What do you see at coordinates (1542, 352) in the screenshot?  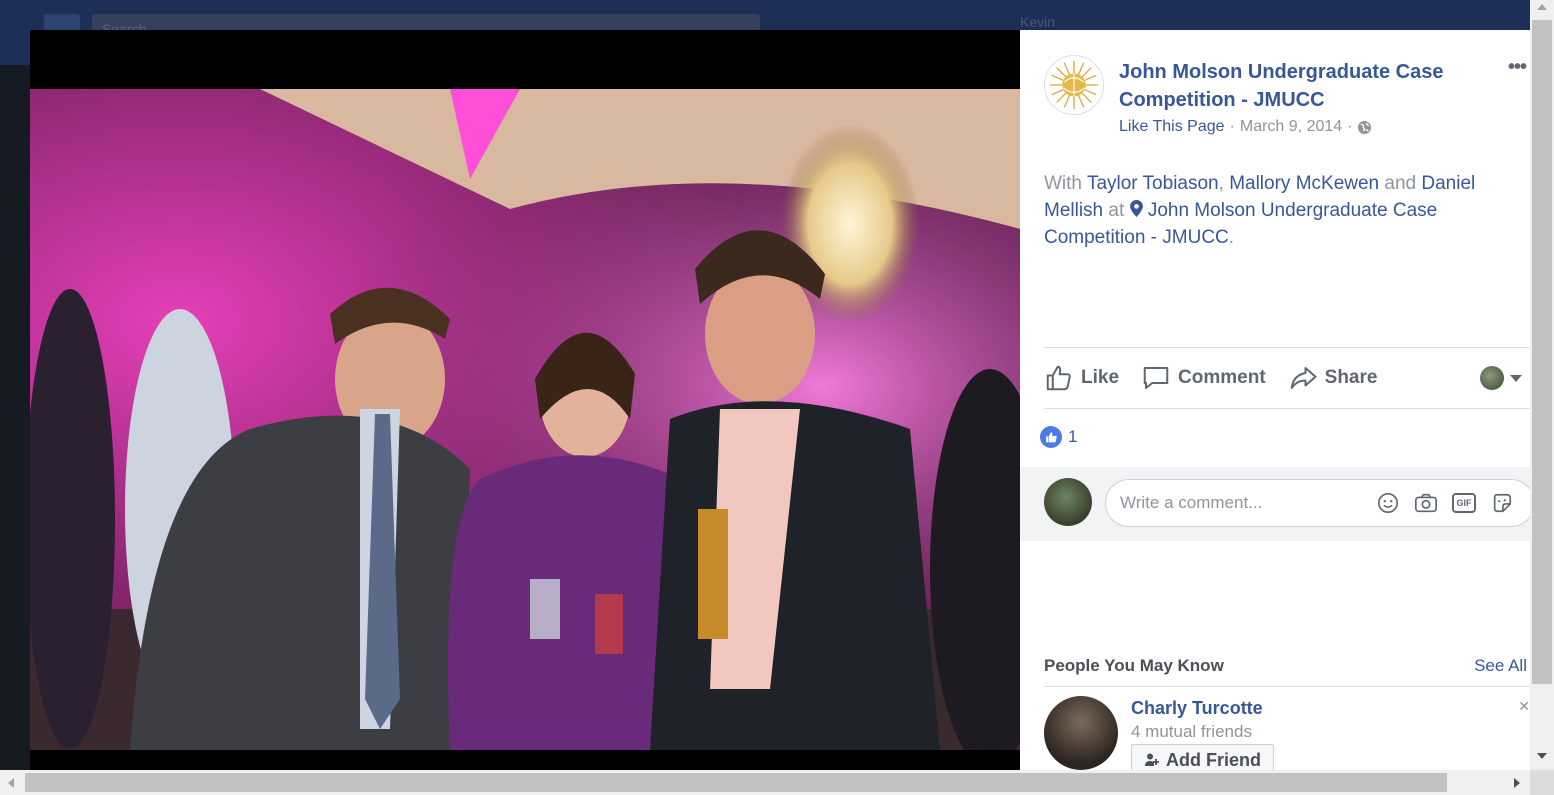 I see `vertical-scroll-thumb` at bounding box center [1542, 352].